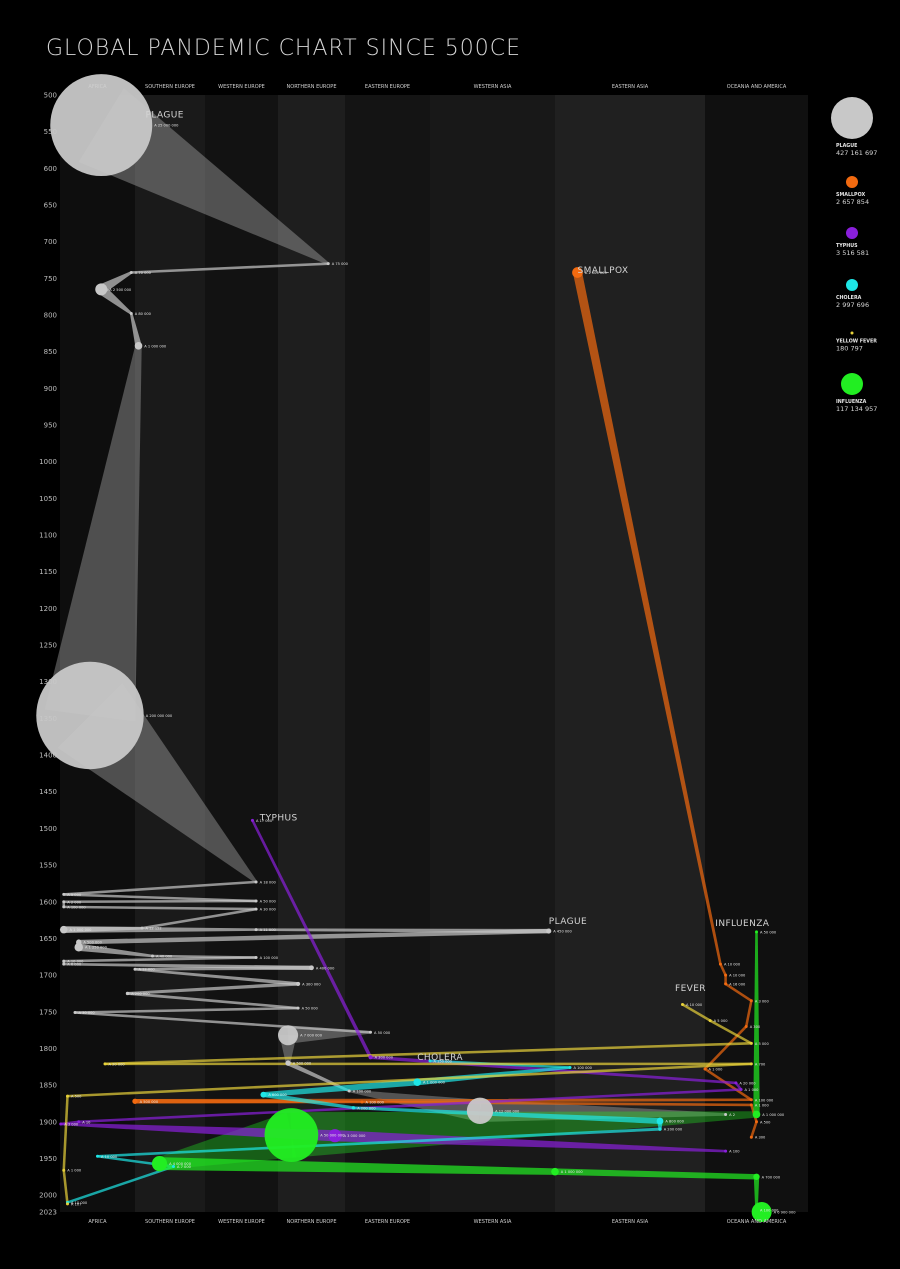 Image resolution: width=900 pixels, height=1269 pixels. What do you see at coordinates (325, 968) in the screenshot?
I see `plague-point-label: A 400 000` at bounding box center [325, 968].